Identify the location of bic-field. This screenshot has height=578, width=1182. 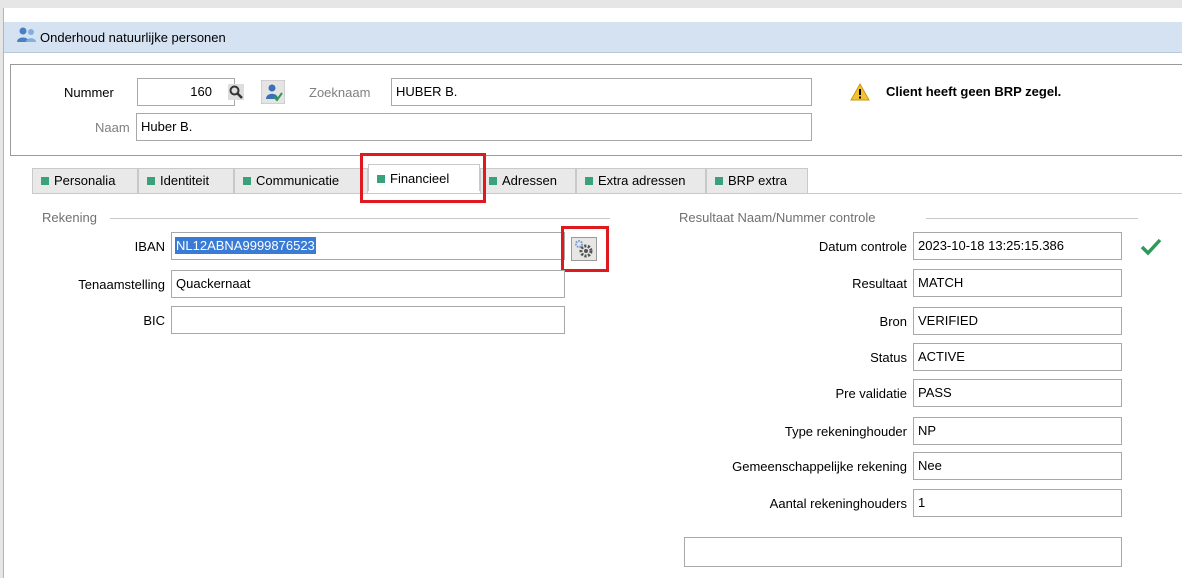
(368, 320).